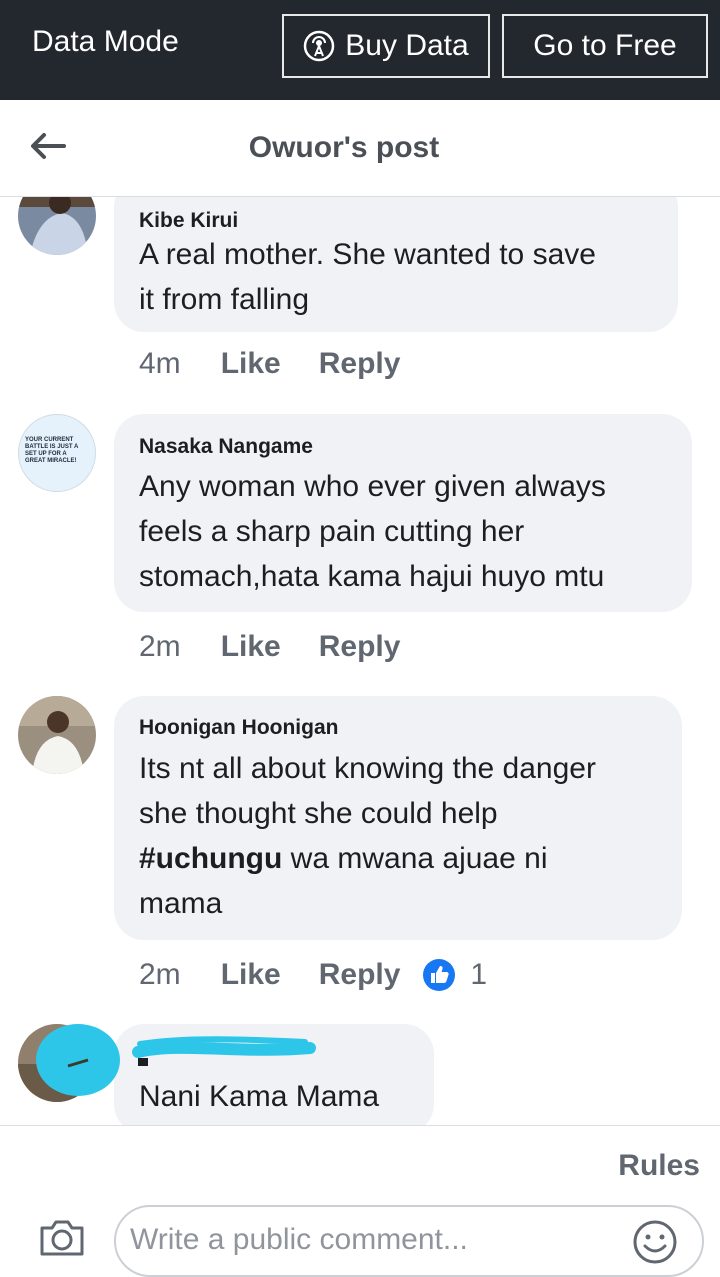 The width and height of the screenshot is (720, 1277). What do you see at coordinates (319, 46) in the screenshot?
I see `broadcast-icon` at bounding box center [319, 46].